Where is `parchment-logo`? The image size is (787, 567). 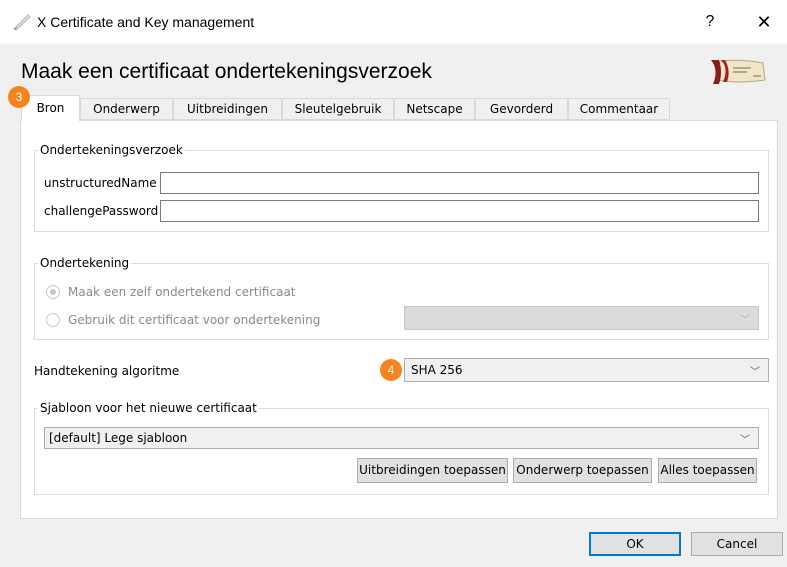
parchment-logo is located at coordinates (738, 71).